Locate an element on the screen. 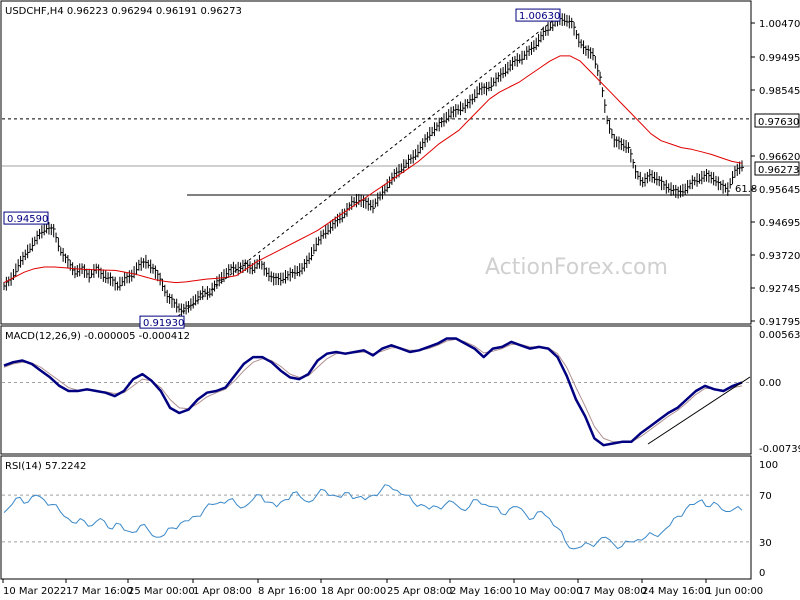 The width and height of the screenshot is (800, 600). axis-level-label: 0.96273 is located at coordinates (778, 170).